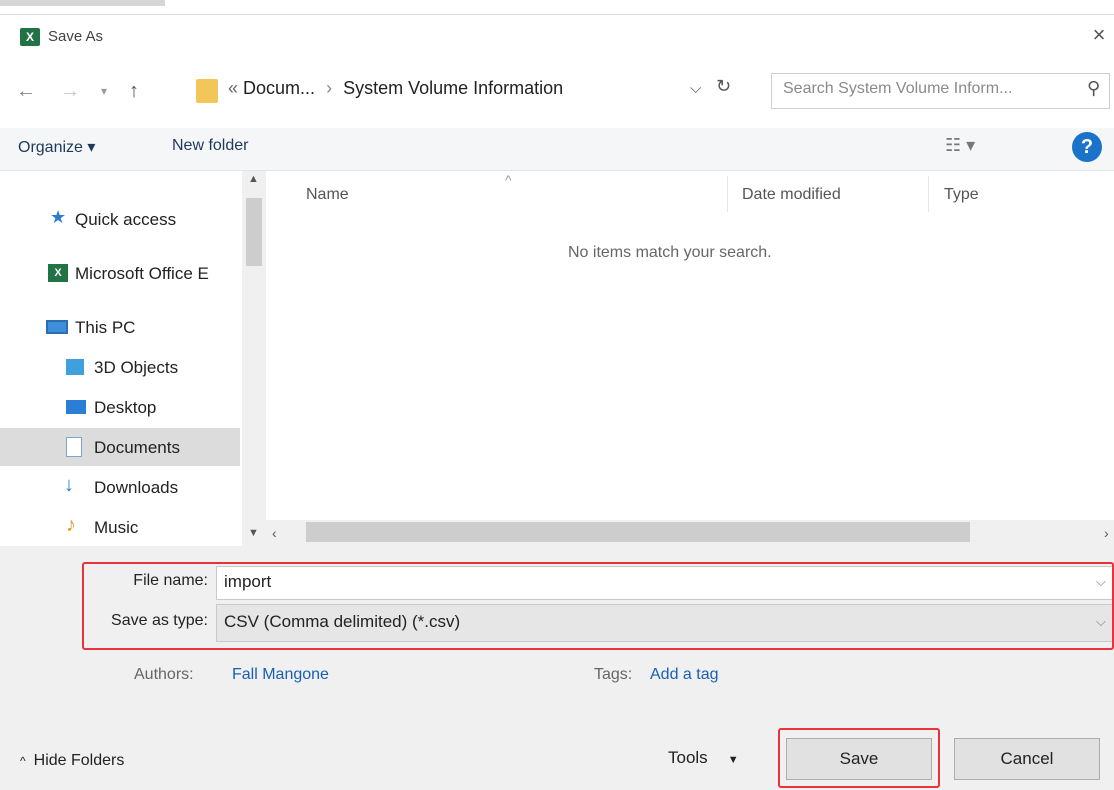 This screenshot has width=1114, height=790. What do you see at coordinates (69, 485) in the screenshot?
I see `download-icon: ↓` at bounding box center [69, 485].